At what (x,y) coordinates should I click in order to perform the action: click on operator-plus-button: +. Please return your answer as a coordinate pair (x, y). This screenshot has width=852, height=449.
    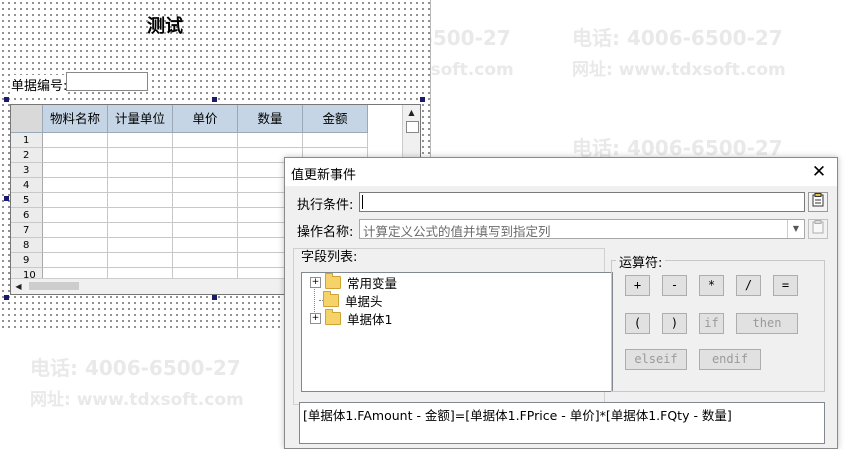
    Looking at the image, I should click on (637, 285).